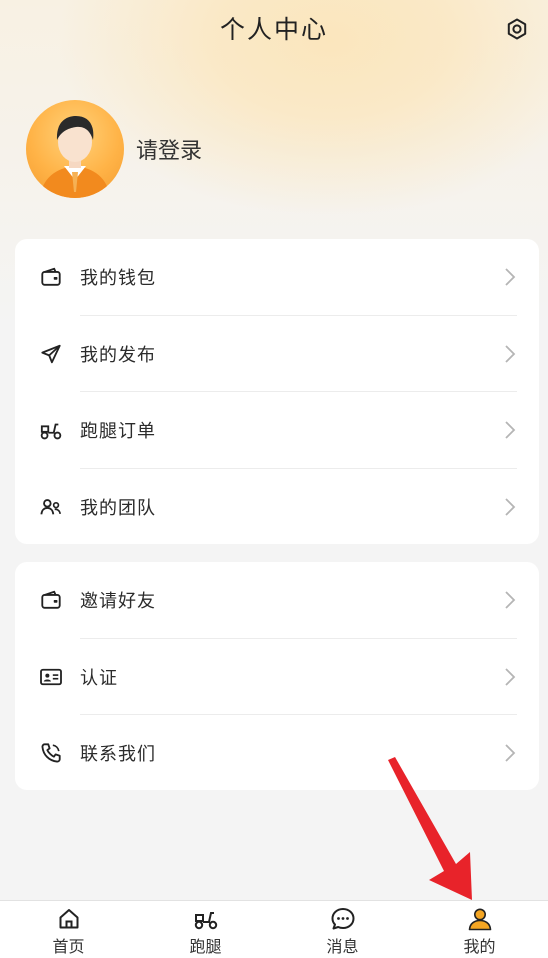 This screenshot has width=548, height=958. I want to click on menu-item-errand-orders: 跑腿订单, so click(277, 430).